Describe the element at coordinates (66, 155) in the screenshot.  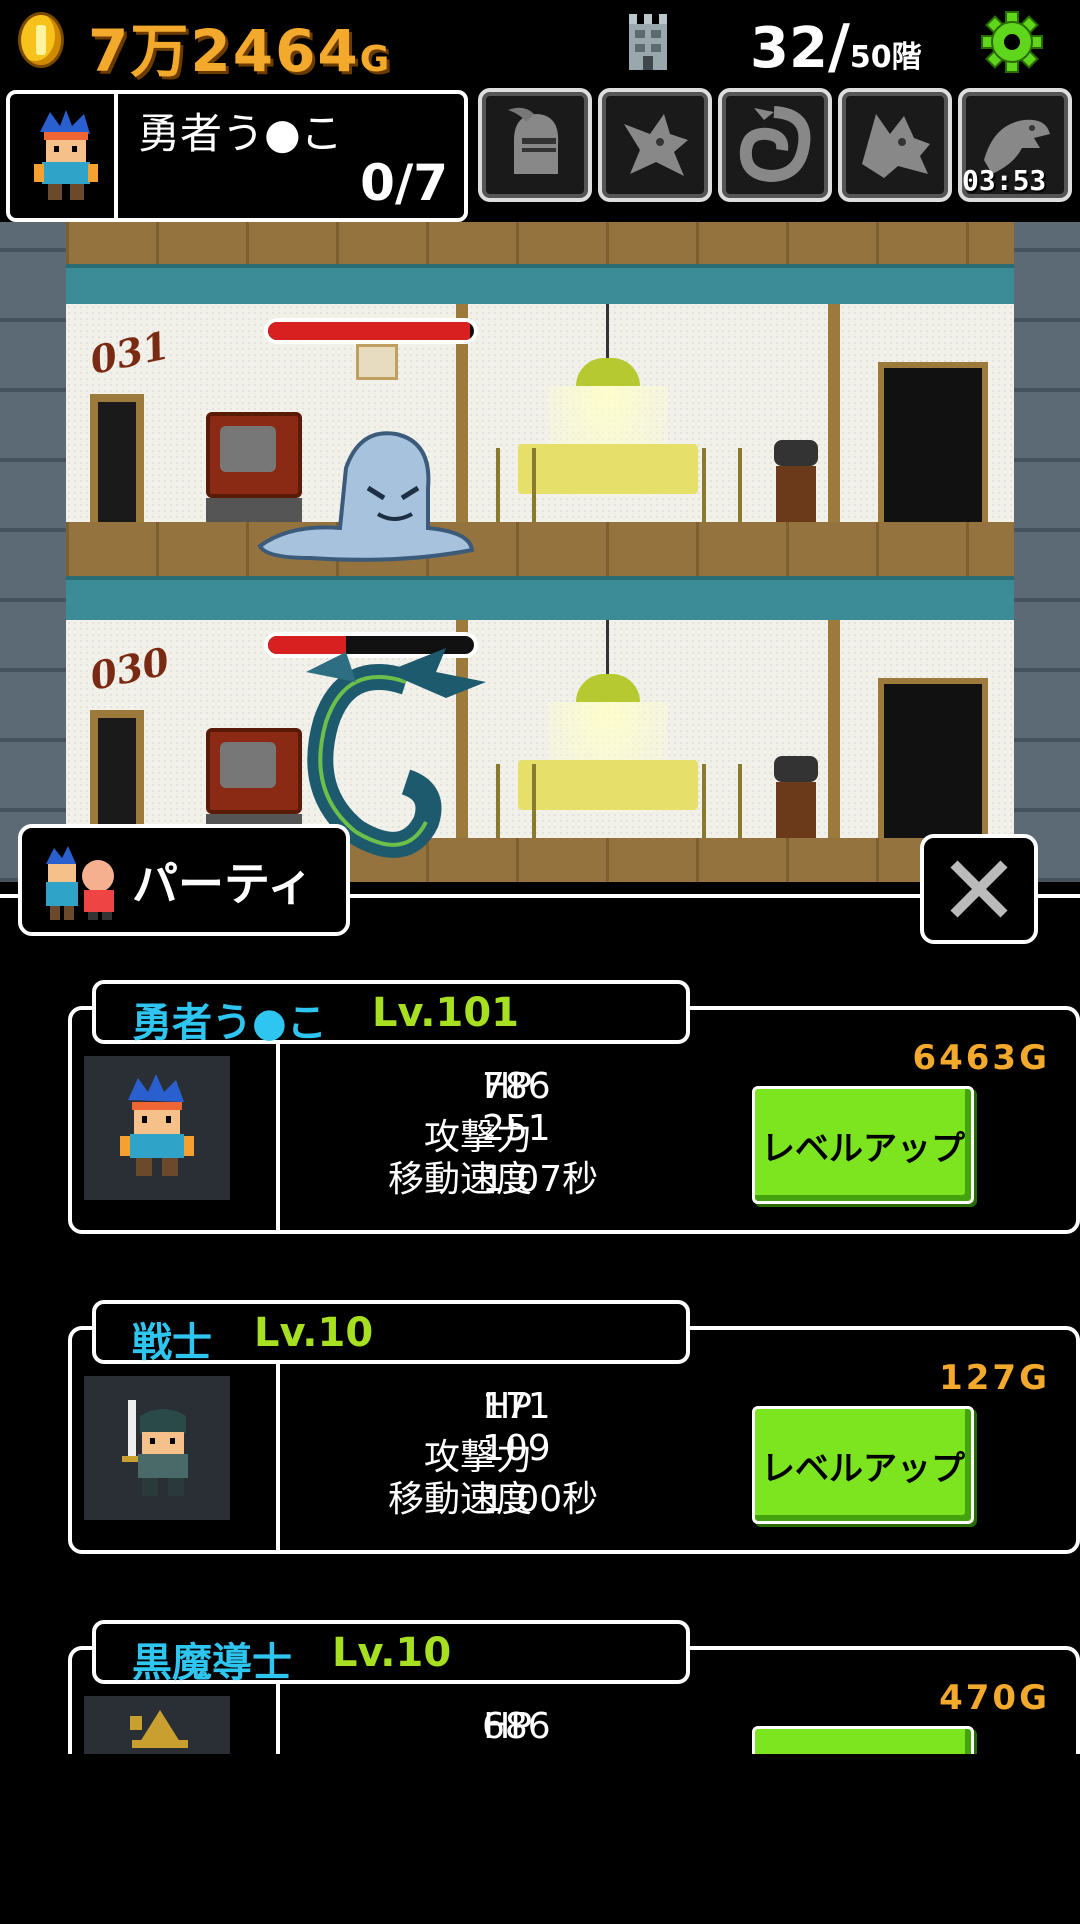
I see `hero-portrait` at that location.